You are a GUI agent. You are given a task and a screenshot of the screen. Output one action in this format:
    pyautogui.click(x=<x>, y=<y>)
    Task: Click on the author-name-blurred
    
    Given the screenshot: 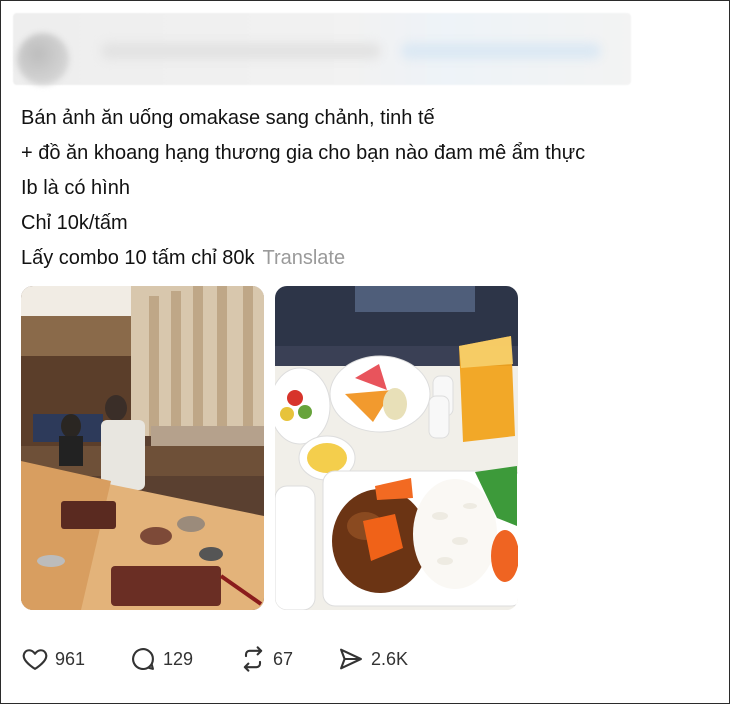 What is the action you would take?
    pyautogui.click(x=241, y=51)
    